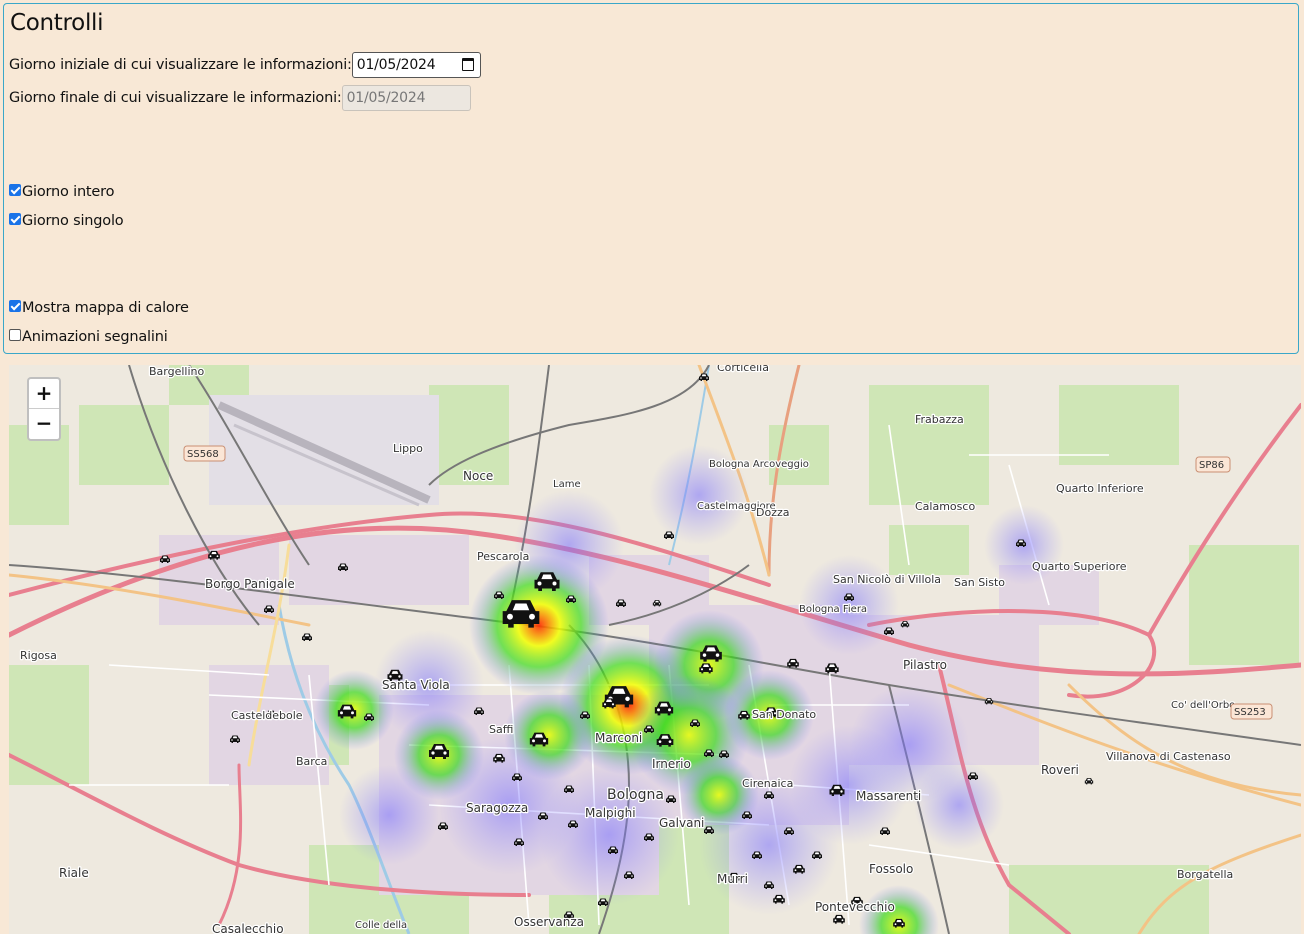 Image resolution: width=1304 pixels, height=934 pixels. What do you see at coordinates (503, 556) in the screenshot?
I see `place-label: Pescarola` at bounding box center [503, 556].